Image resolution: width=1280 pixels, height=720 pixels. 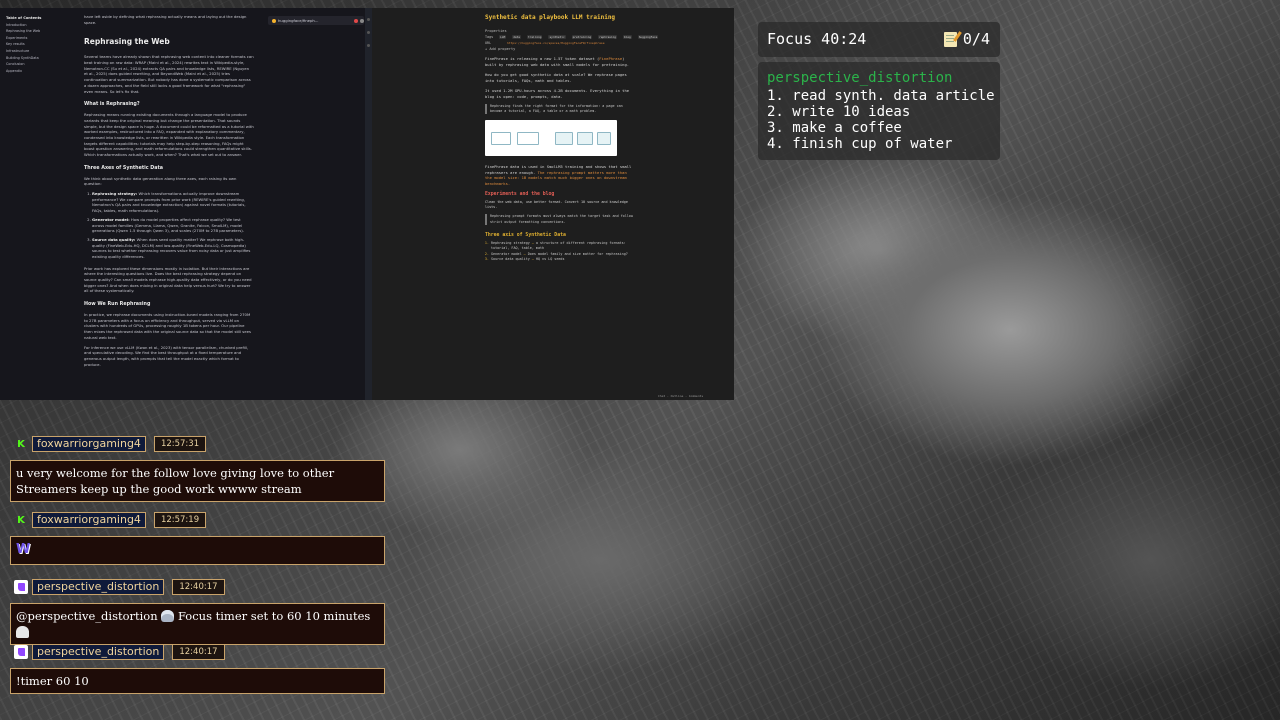 What do you see at coordinates (520, 195) in the screenshot?
I see `section-heading: Experiments and the blog` at bounding box center [520, 195].